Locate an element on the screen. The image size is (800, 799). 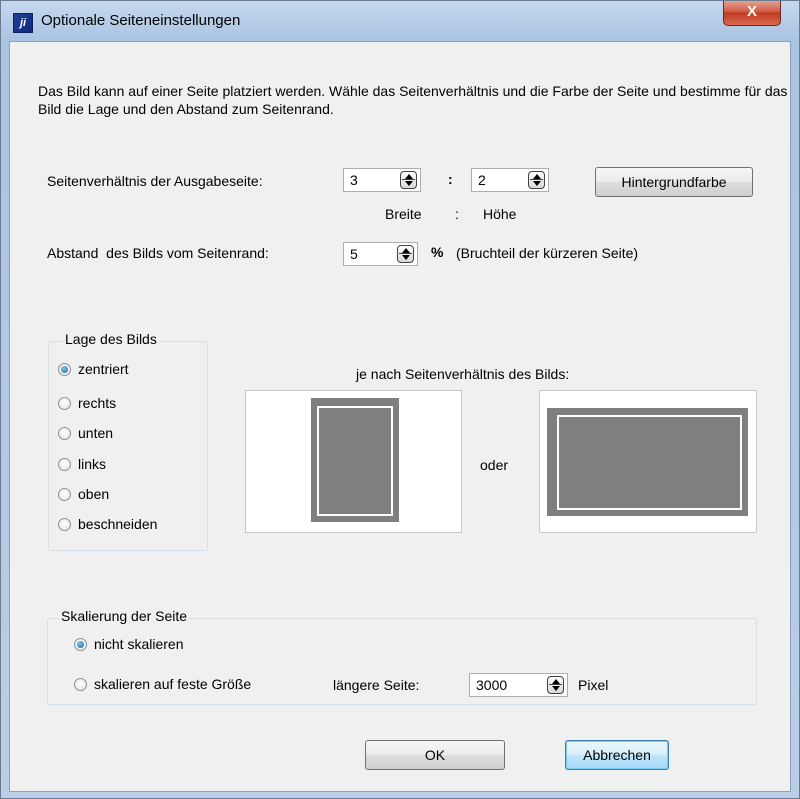
window-title: Optionale Seiteneinstellungen is located at coordinates (141, 20).